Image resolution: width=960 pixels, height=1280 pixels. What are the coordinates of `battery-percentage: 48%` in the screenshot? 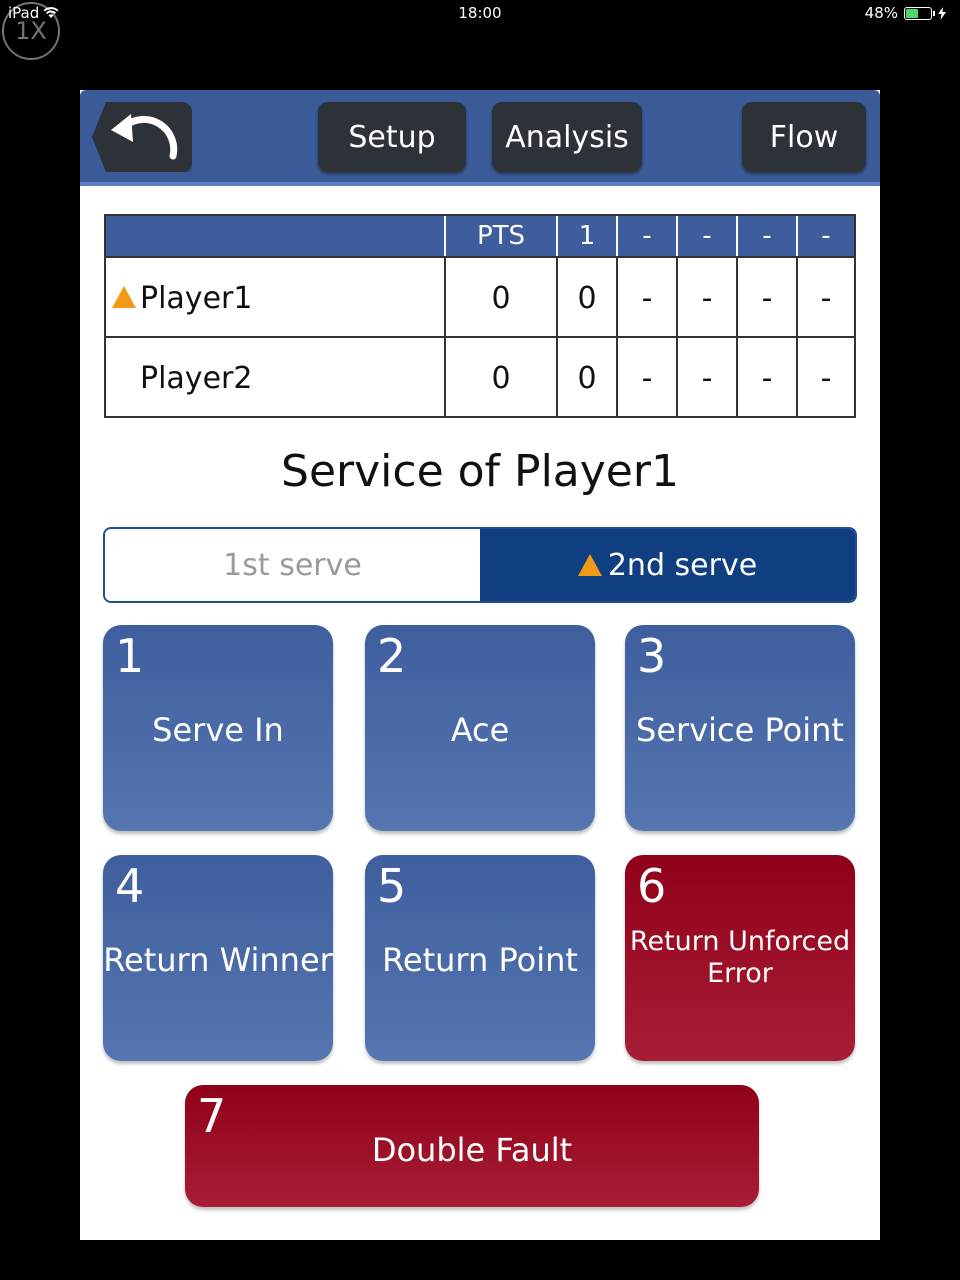 It's located at (881, 13).